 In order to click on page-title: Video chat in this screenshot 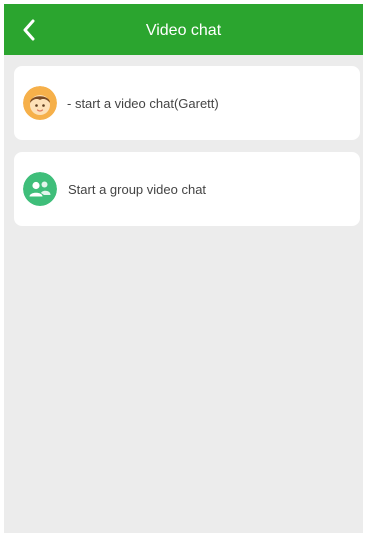, I will do `click(183, 30)`.